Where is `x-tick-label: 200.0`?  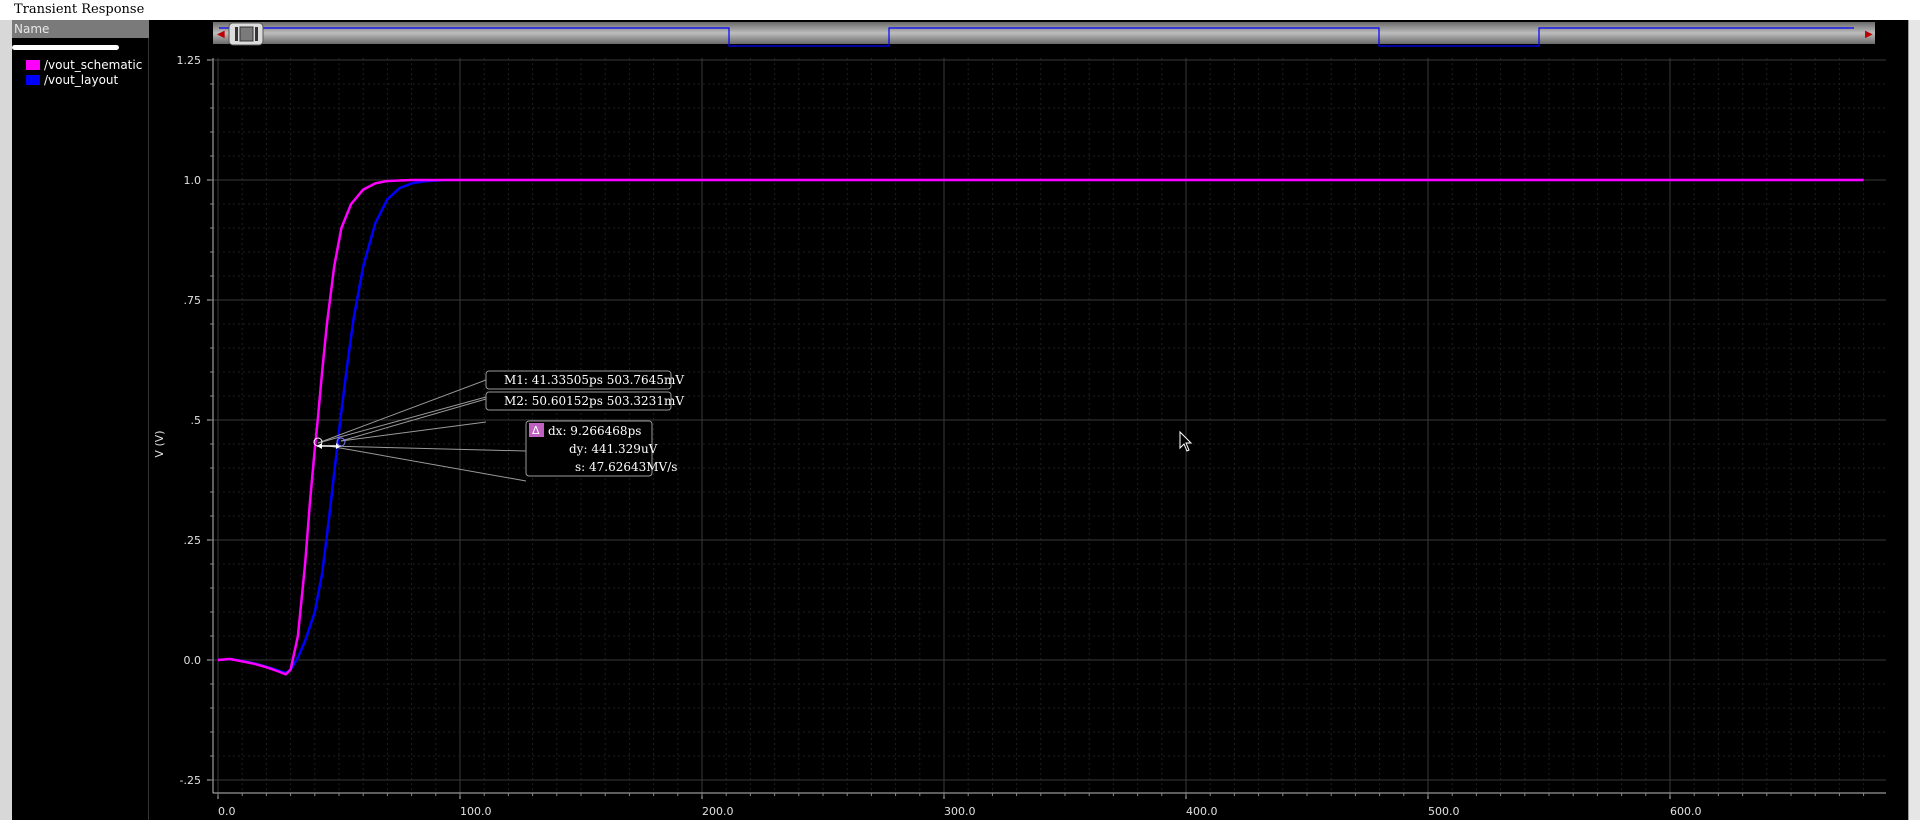
x-tick-label: 200.0 is located at coordinates (718, 811).